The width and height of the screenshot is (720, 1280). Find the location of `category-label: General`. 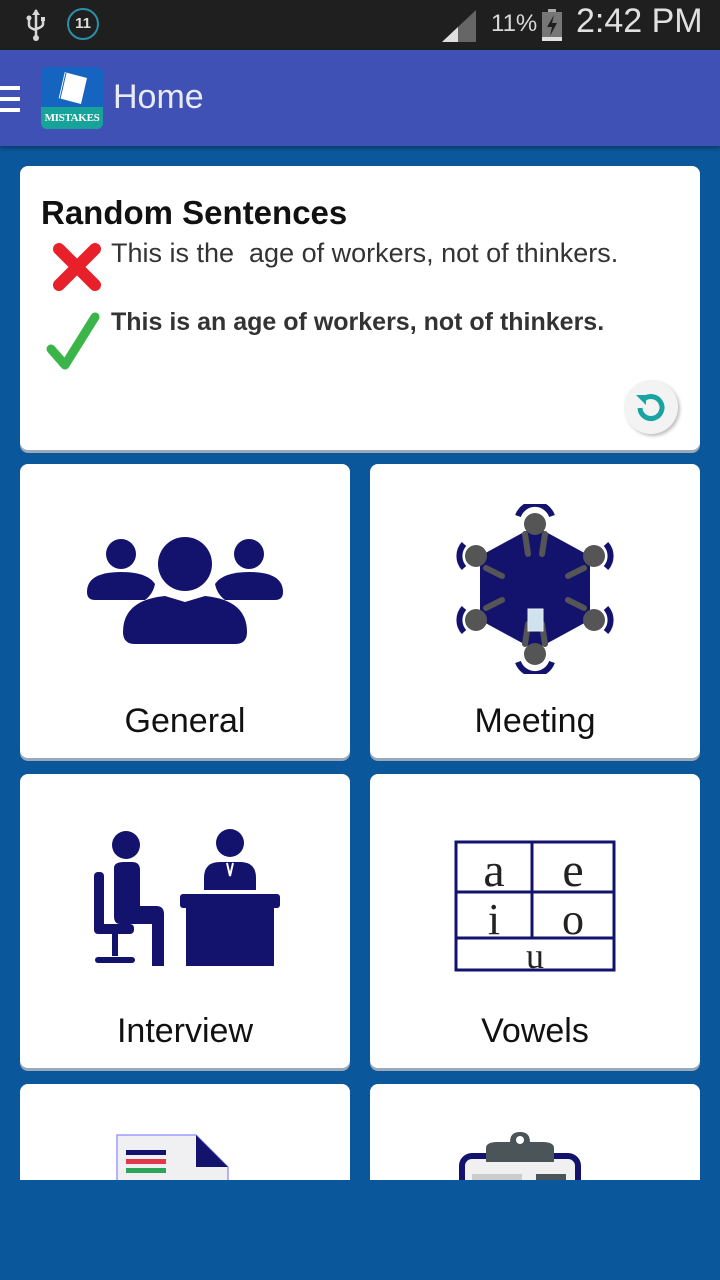

category-label: General is located at coordinates (185, 721).